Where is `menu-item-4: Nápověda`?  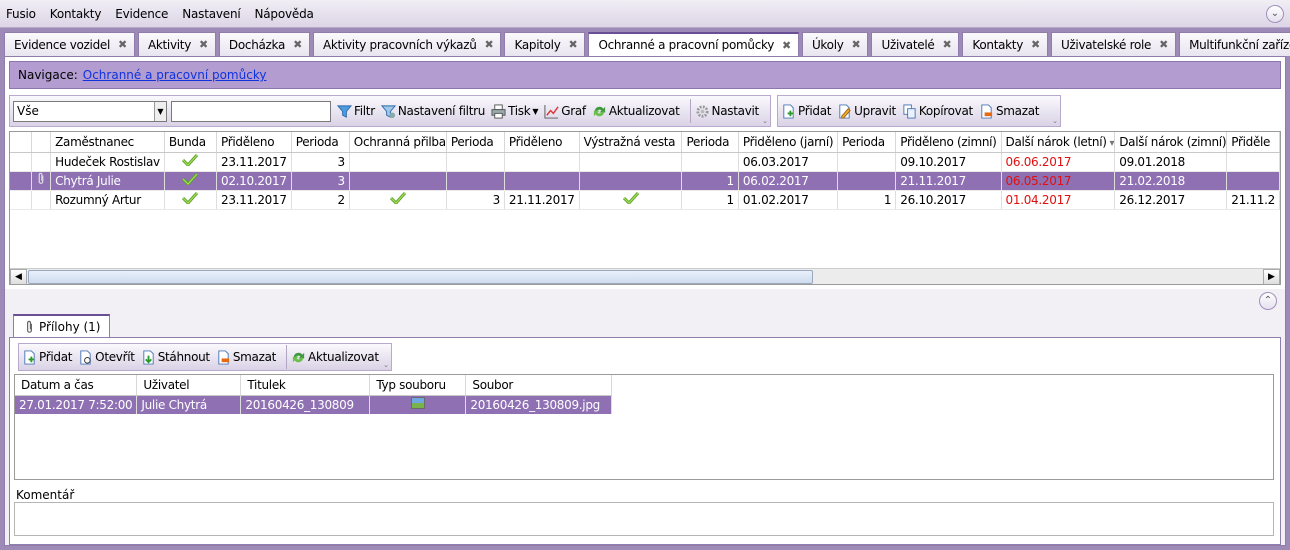 menu-item-4: Nápověda is located at coordinates (284, 14).